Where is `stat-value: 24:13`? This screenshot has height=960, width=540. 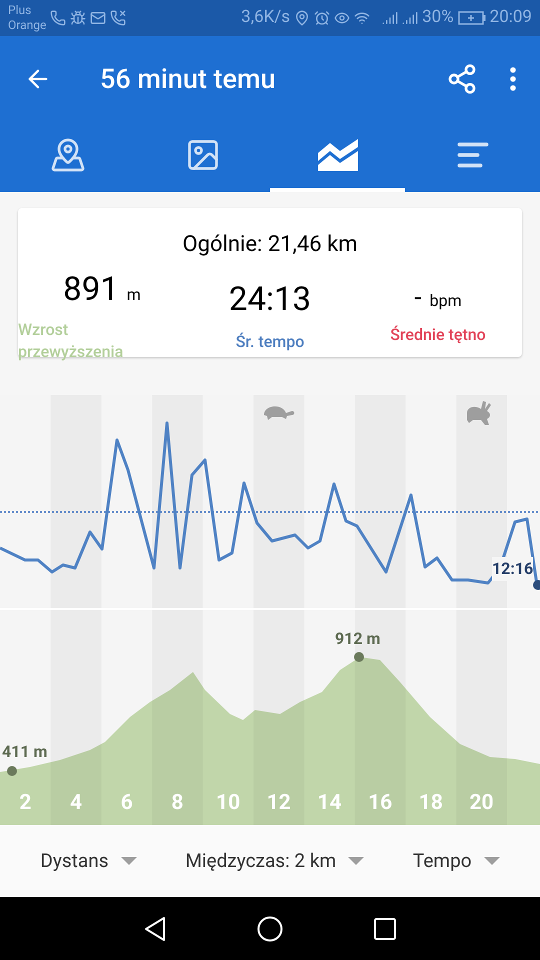
stat-value: 24:13 is located at coordinates (270, 300).